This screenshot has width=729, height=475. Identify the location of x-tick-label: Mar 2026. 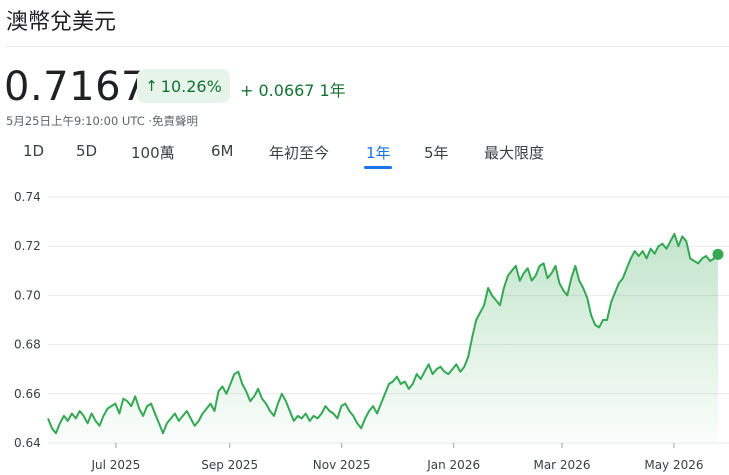
(561, 465).